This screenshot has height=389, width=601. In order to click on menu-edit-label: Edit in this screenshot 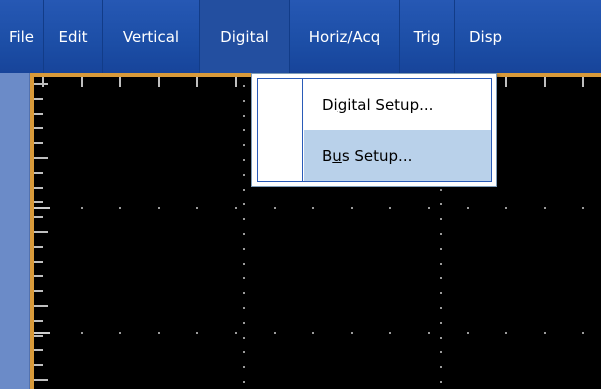, I will do `click(73, 36)`.